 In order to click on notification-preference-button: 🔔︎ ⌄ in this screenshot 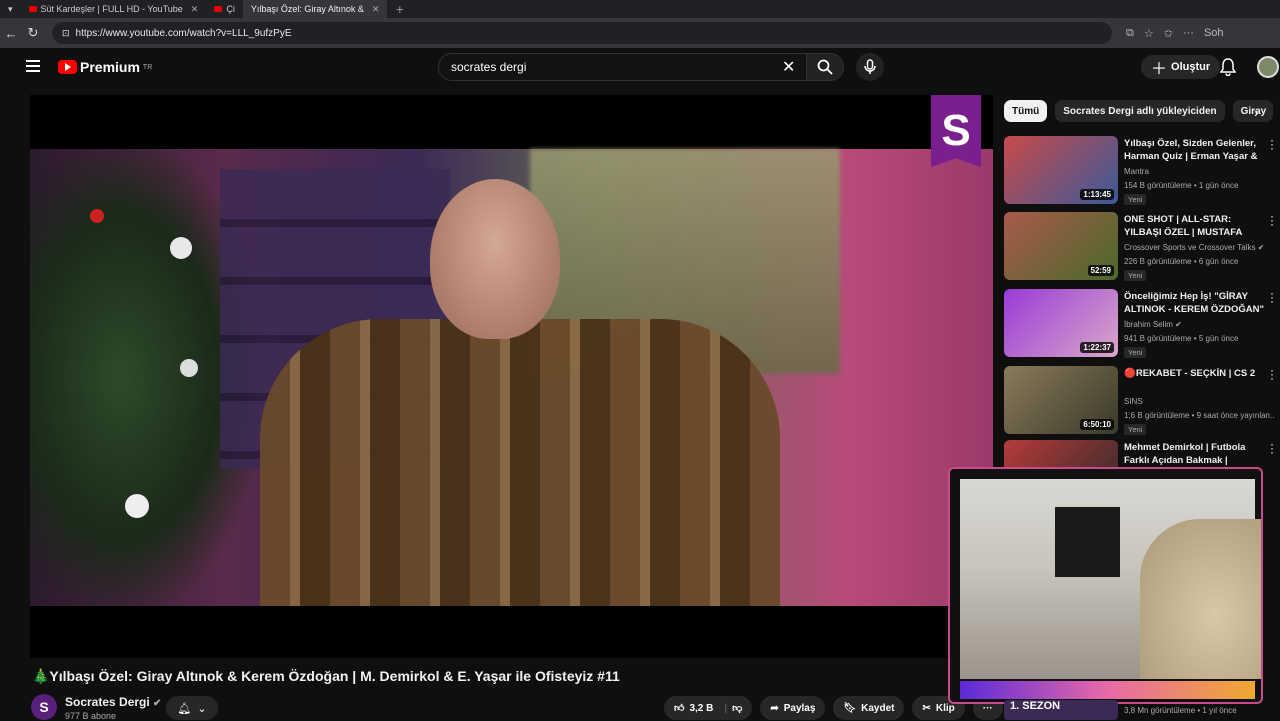, I will do `click(192, 708)`.